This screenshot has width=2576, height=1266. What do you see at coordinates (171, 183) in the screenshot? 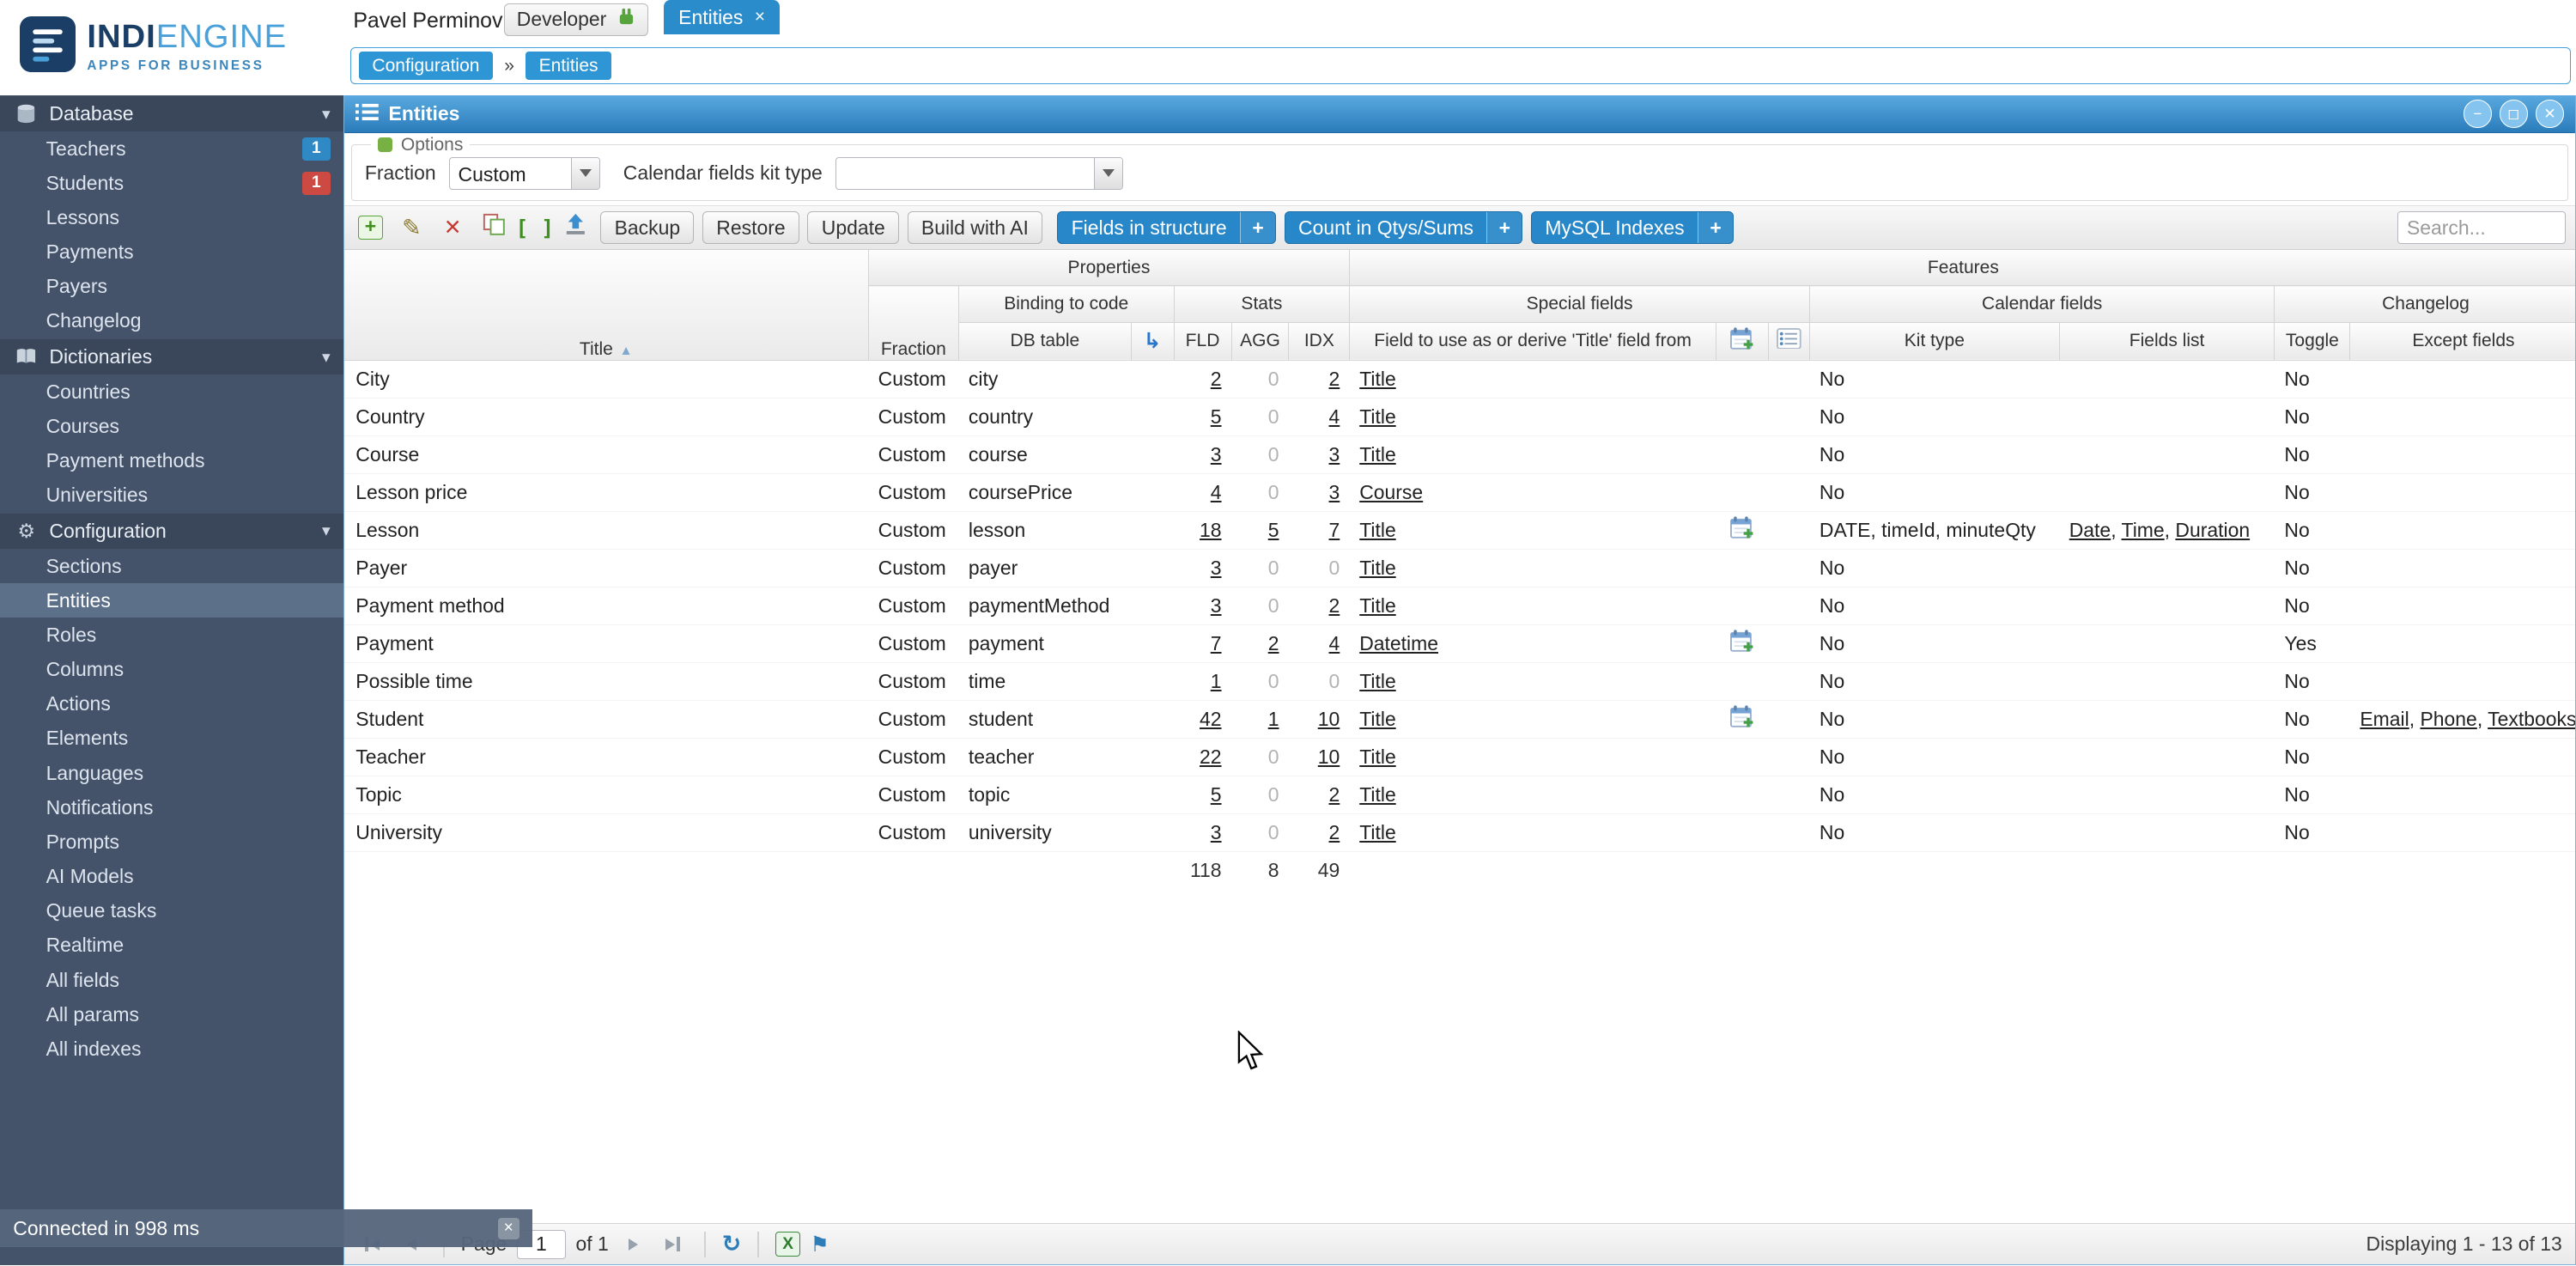
I see `sidebar-item-students: Students 1` at bounding box center [171, 183].